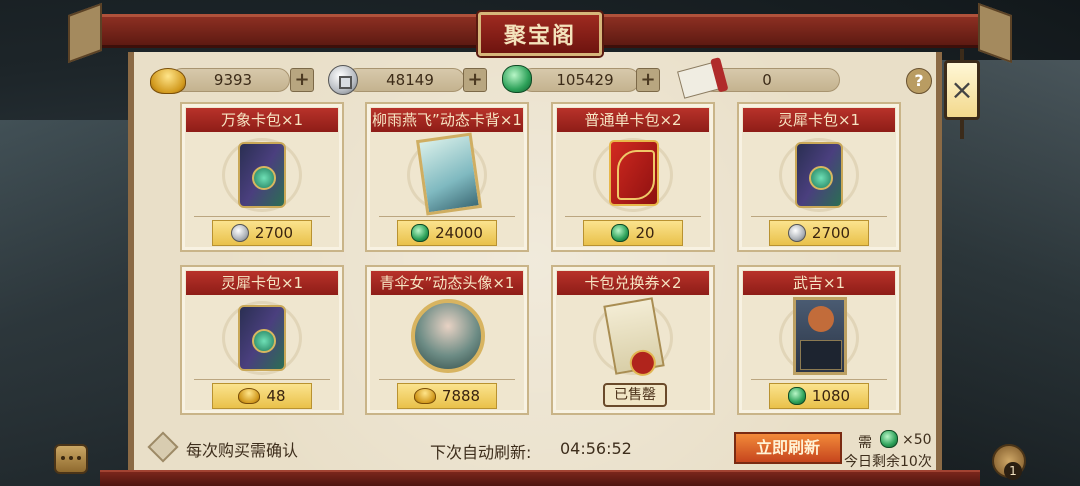 The height and width of the screenshot is (486, 1080). What do you see at coordinates (888, 462) in the screenshot?
I see `refresh-remaining-label: 今日剩余10次` at bounding box center [888, 462].